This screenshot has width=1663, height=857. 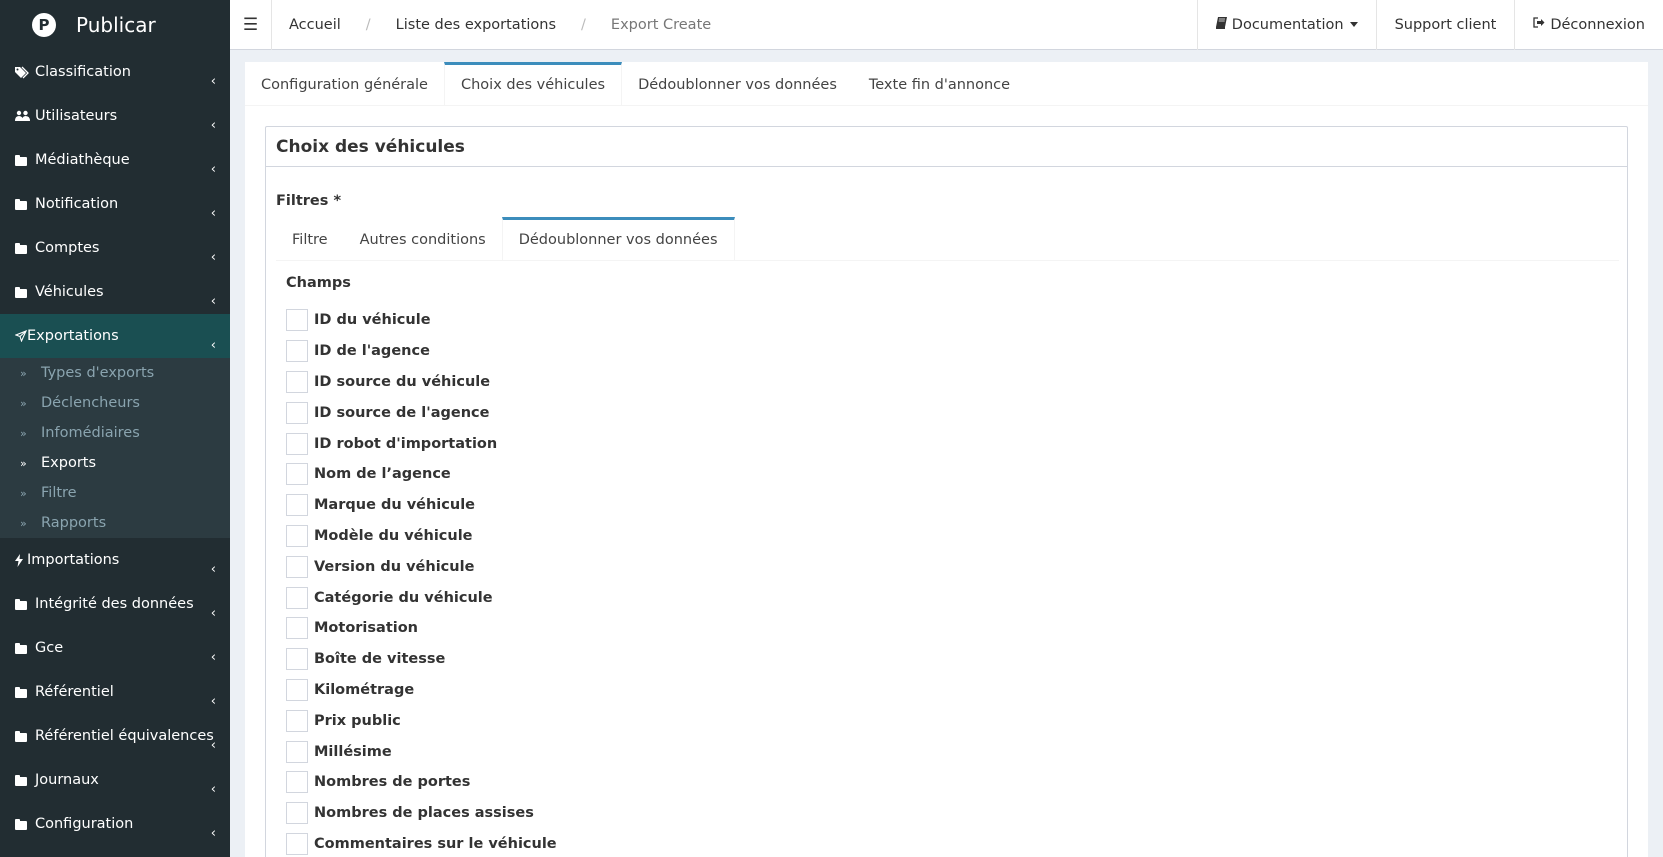 What do you see at coordinates (421, 351) in the screenshot?
I see `field-row: ID de l'agence` at bounding box center [421, 351].